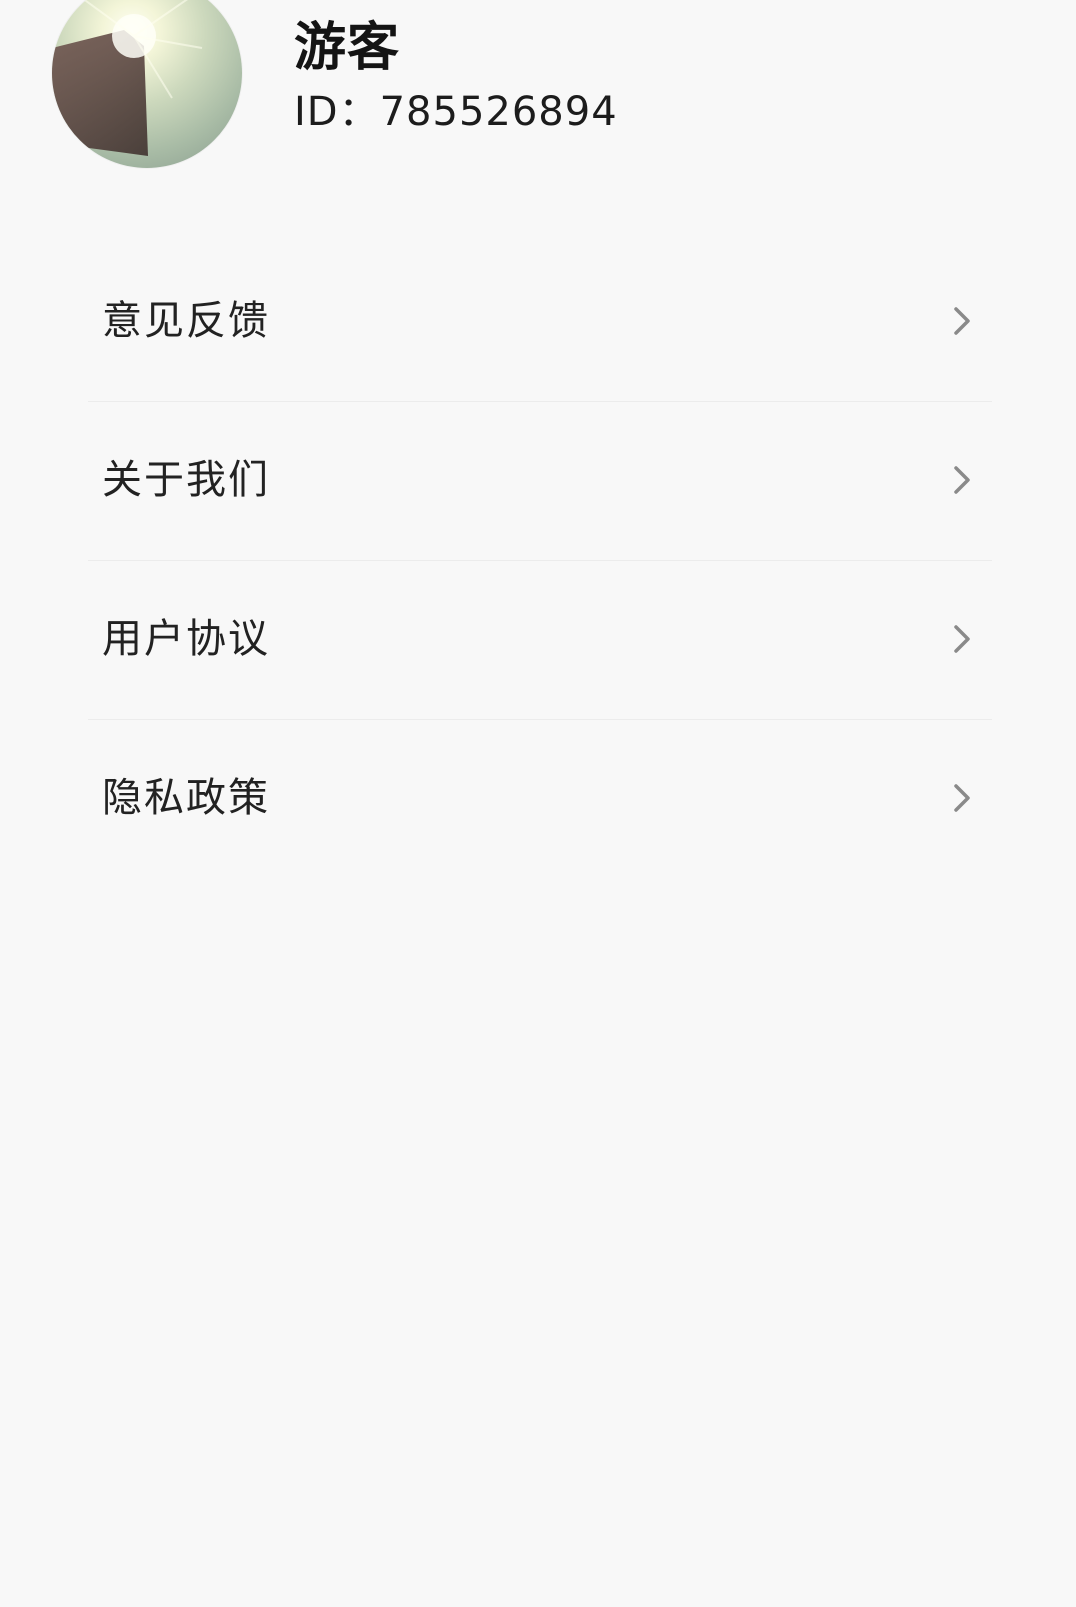 This screenshot has height=1607, width=1076. Describe the element at coordinates (540, 481) in the screenshot. I see `menu-item-about-us: 关于我们` at that location.